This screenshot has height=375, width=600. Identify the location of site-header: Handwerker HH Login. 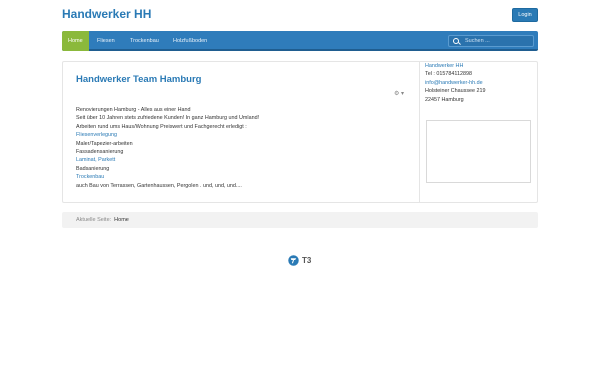
(300, 15).